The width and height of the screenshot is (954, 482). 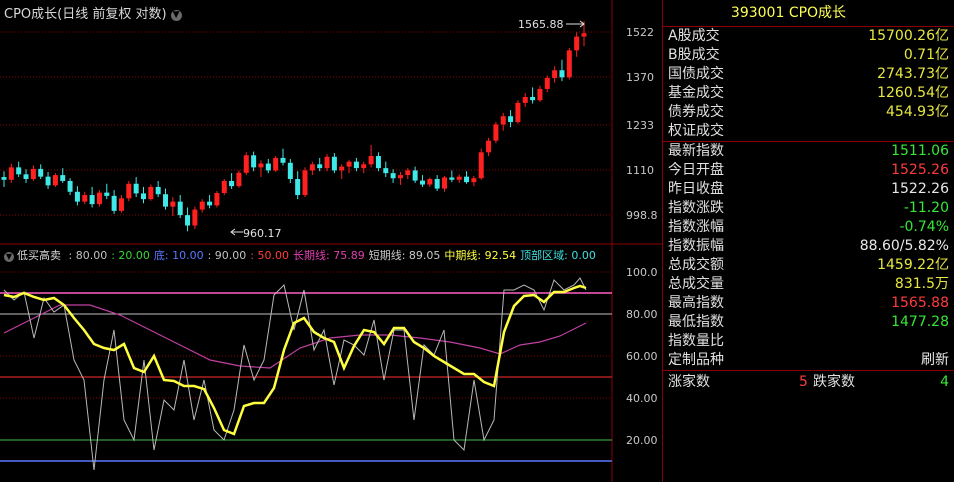 I want to click on panel-title: 393001 CPO成长, so click(x=808, y=13).